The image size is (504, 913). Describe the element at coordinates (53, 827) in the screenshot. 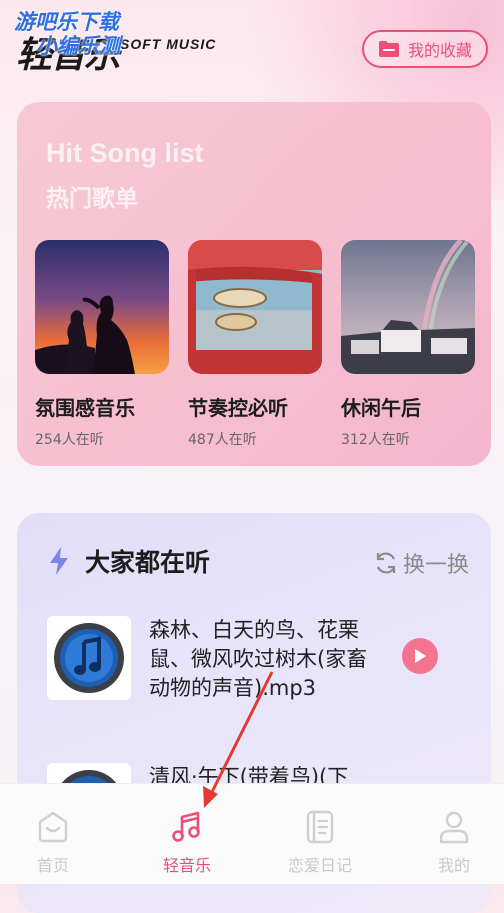

I see `home-icon` at that location.